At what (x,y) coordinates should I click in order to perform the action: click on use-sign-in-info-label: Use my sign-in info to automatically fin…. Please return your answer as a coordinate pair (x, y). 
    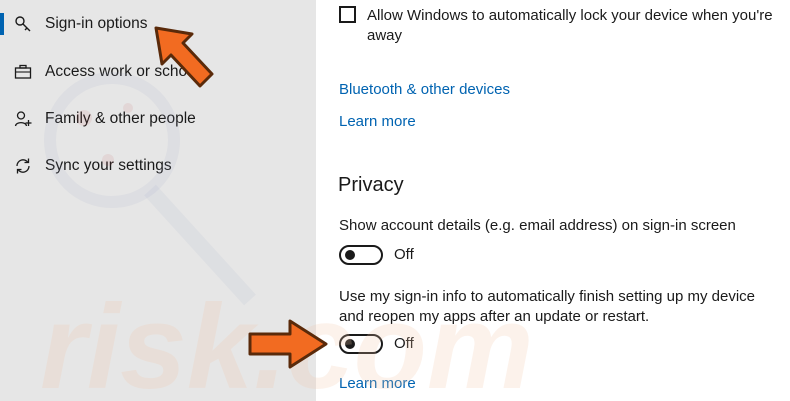
    Looking at the image, I should click on (547, 306).